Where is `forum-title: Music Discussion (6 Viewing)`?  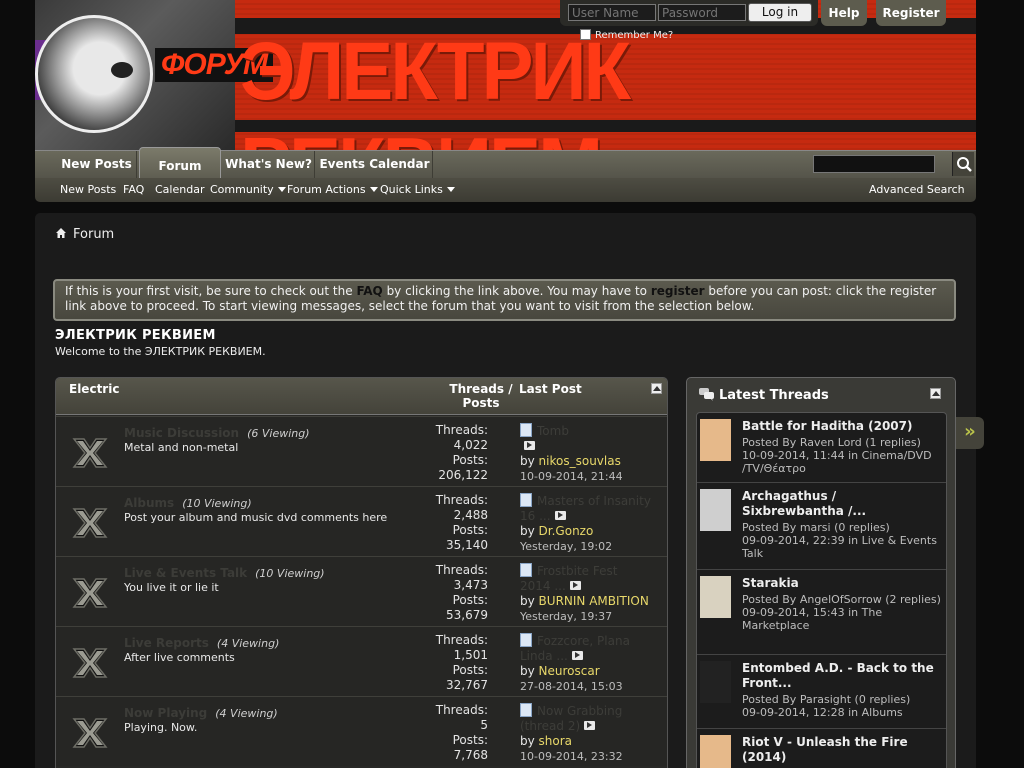 forum-title: Music Discussion (6 Viewing) is located at coordinates (217, 433).